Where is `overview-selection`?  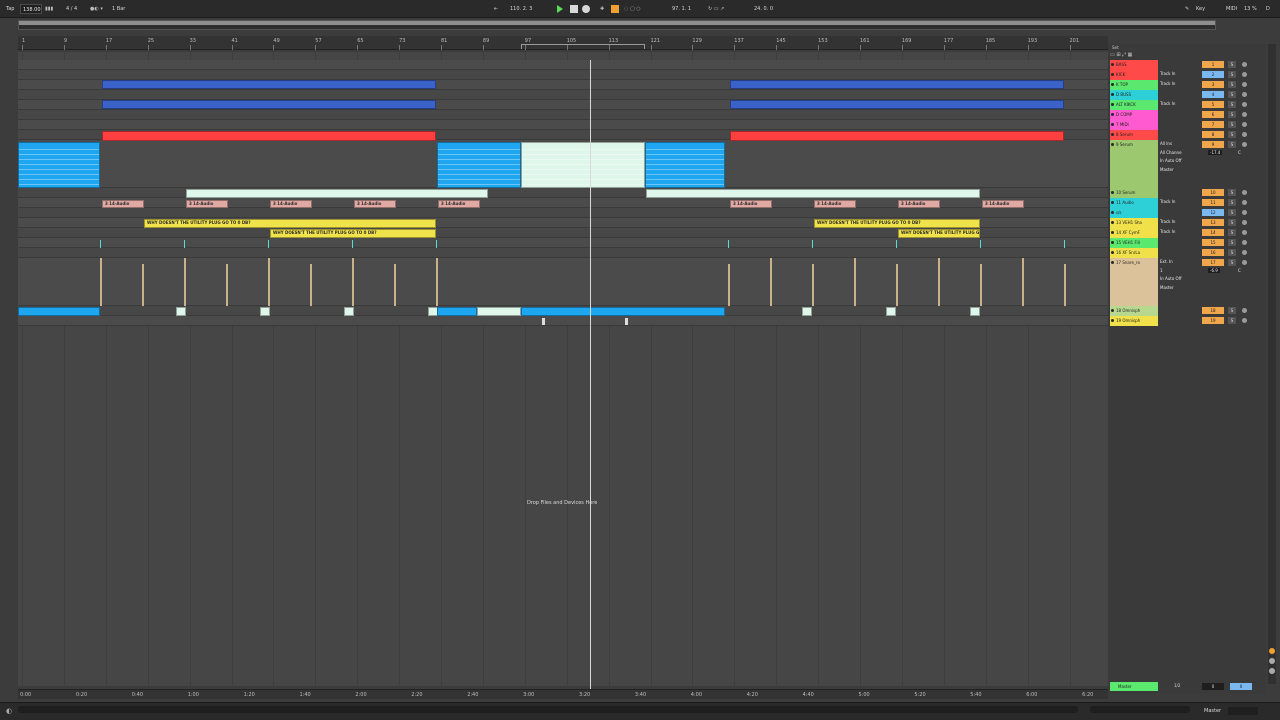
overview-selection is located at coordinates (617, 23).